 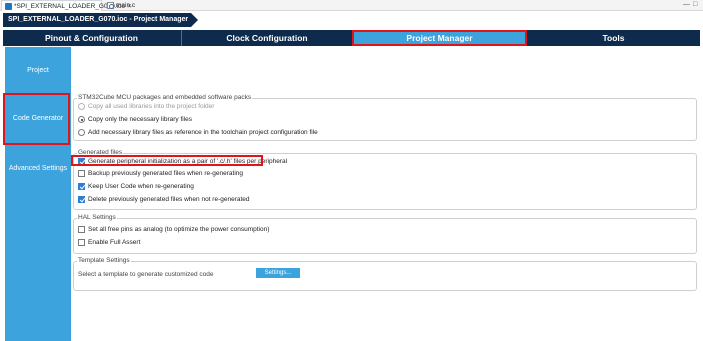 What do you see at coordinates (114, 242) in the screenshot?
I see `option-label: Enable Full Assert` at bounding box center [114, 242].